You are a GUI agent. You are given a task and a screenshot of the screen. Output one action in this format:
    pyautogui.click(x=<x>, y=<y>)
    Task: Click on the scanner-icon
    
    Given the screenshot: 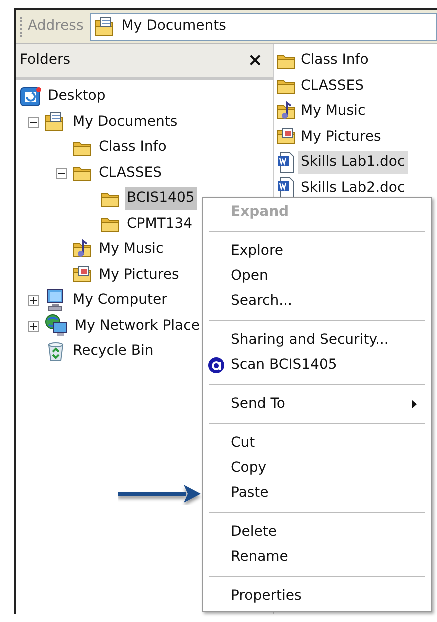 What is the action you would take?
    pyautogui.click(x=216, y=365)
    